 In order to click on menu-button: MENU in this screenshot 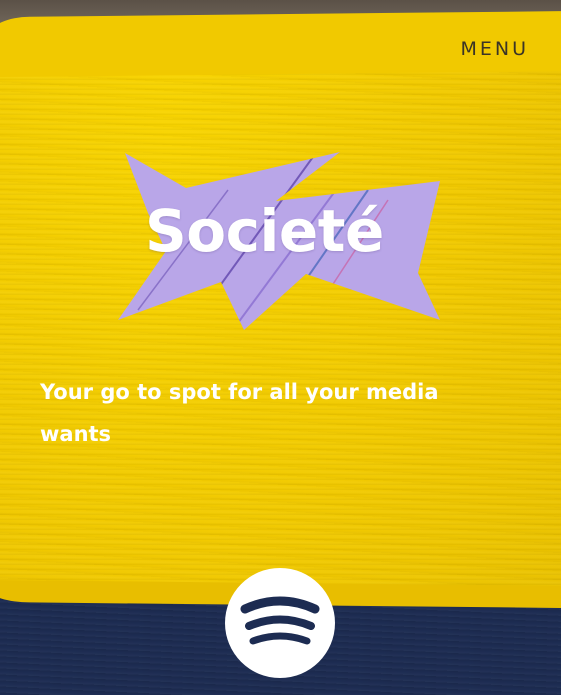, I will do `click(494, 49)`.